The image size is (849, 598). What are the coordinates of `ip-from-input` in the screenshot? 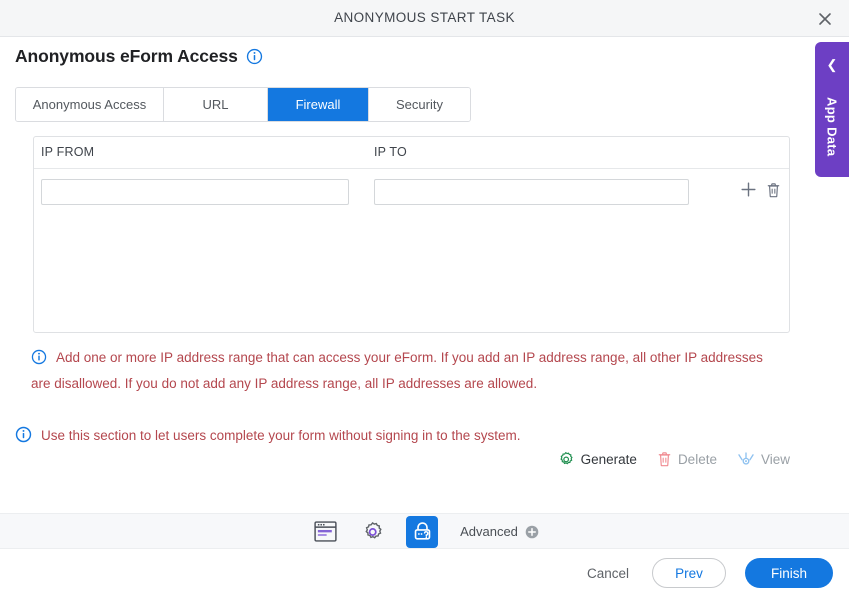 It's located at (195, 192).